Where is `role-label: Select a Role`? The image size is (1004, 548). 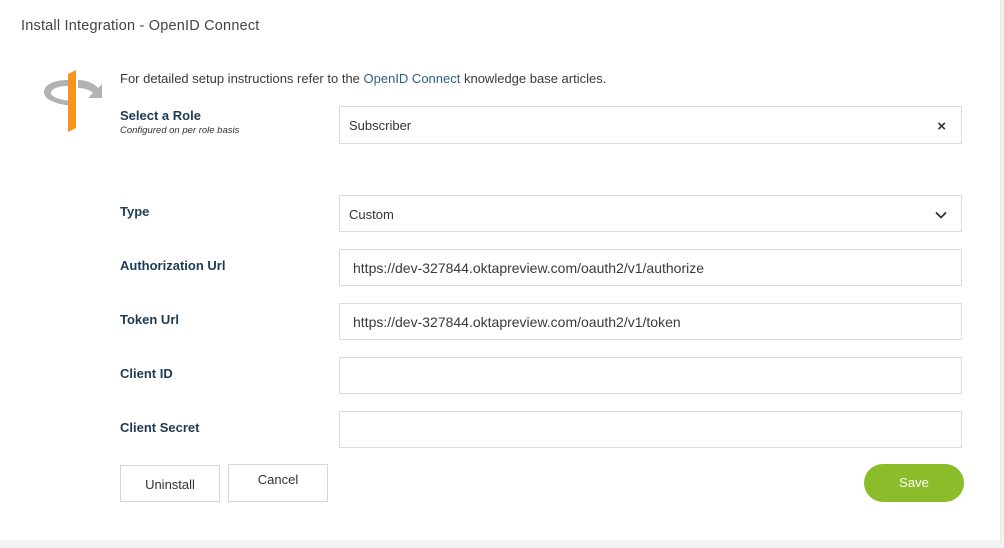 role-label: Select a Role is located at coordinates (160, 115).